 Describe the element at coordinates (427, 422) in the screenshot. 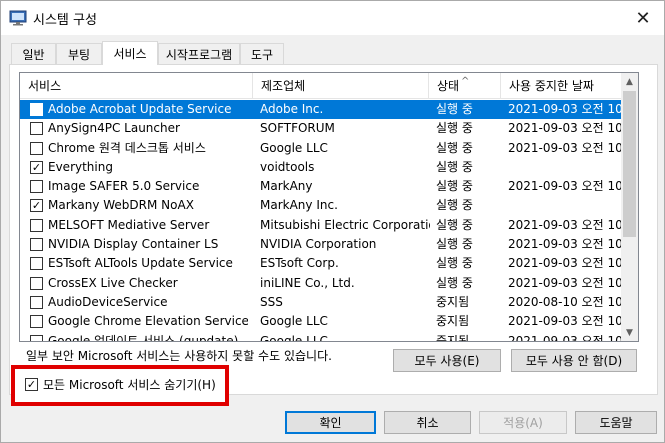

I see `cancel-button: 취소` at that location.